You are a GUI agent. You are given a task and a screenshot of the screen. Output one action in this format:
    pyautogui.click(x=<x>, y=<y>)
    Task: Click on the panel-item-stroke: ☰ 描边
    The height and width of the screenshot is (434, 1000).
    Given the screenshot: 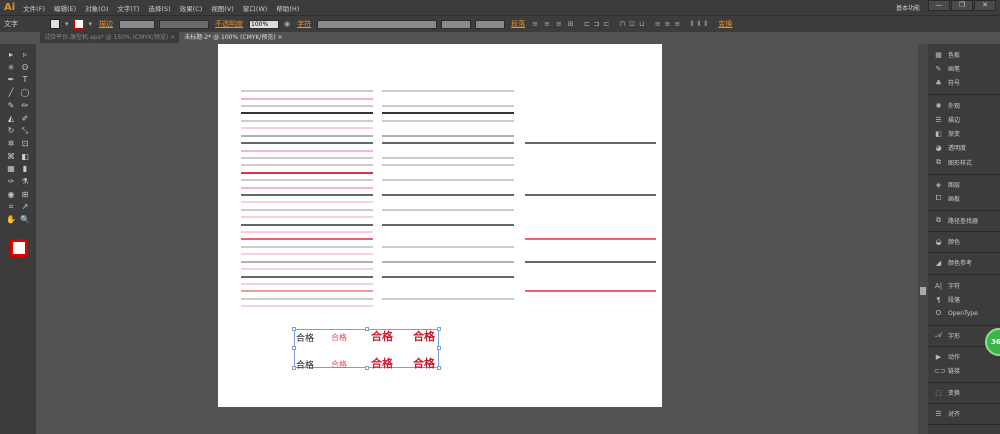 What is the action you would take?
    pyautogui.click(x=947, y=120)
    